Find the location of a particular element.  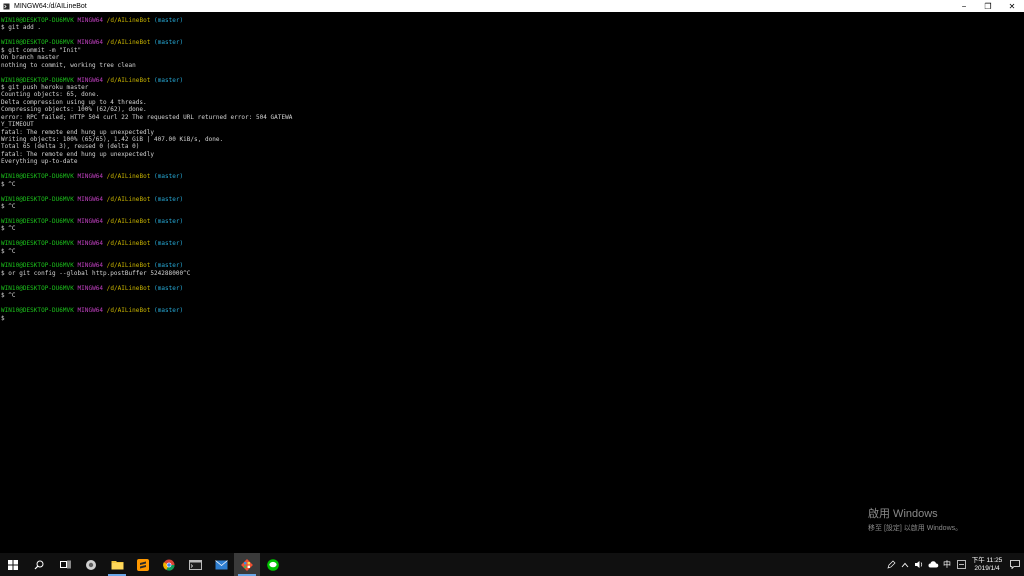

watermark-title: 啟用 Windows is located at coordinates (903, 514).